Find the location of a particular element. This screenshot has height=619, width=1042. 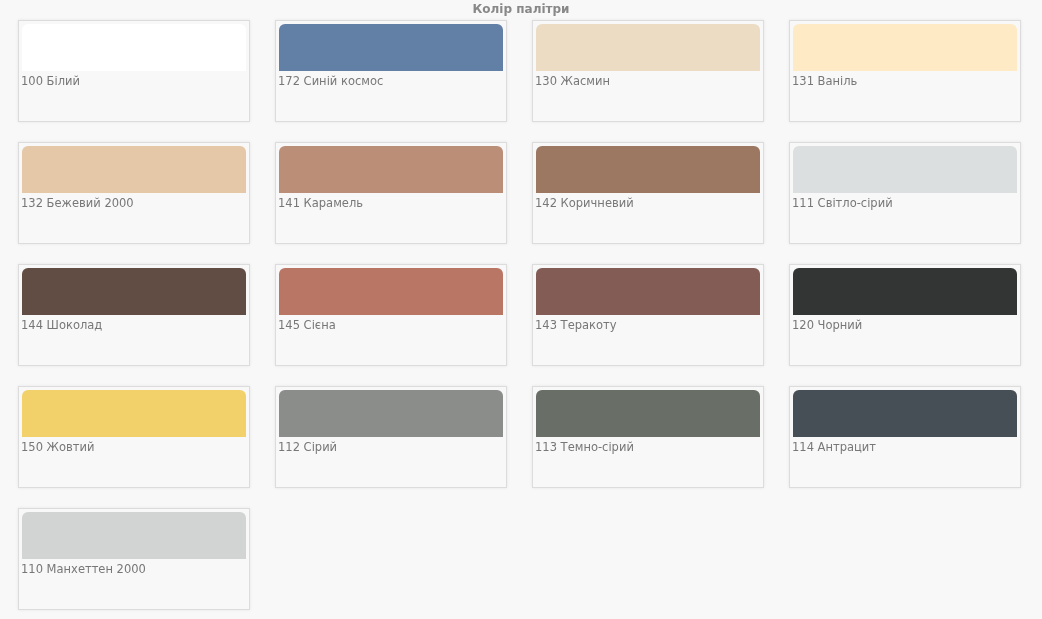

palette-title: Колір палітри is located at coordinates (521, 9).